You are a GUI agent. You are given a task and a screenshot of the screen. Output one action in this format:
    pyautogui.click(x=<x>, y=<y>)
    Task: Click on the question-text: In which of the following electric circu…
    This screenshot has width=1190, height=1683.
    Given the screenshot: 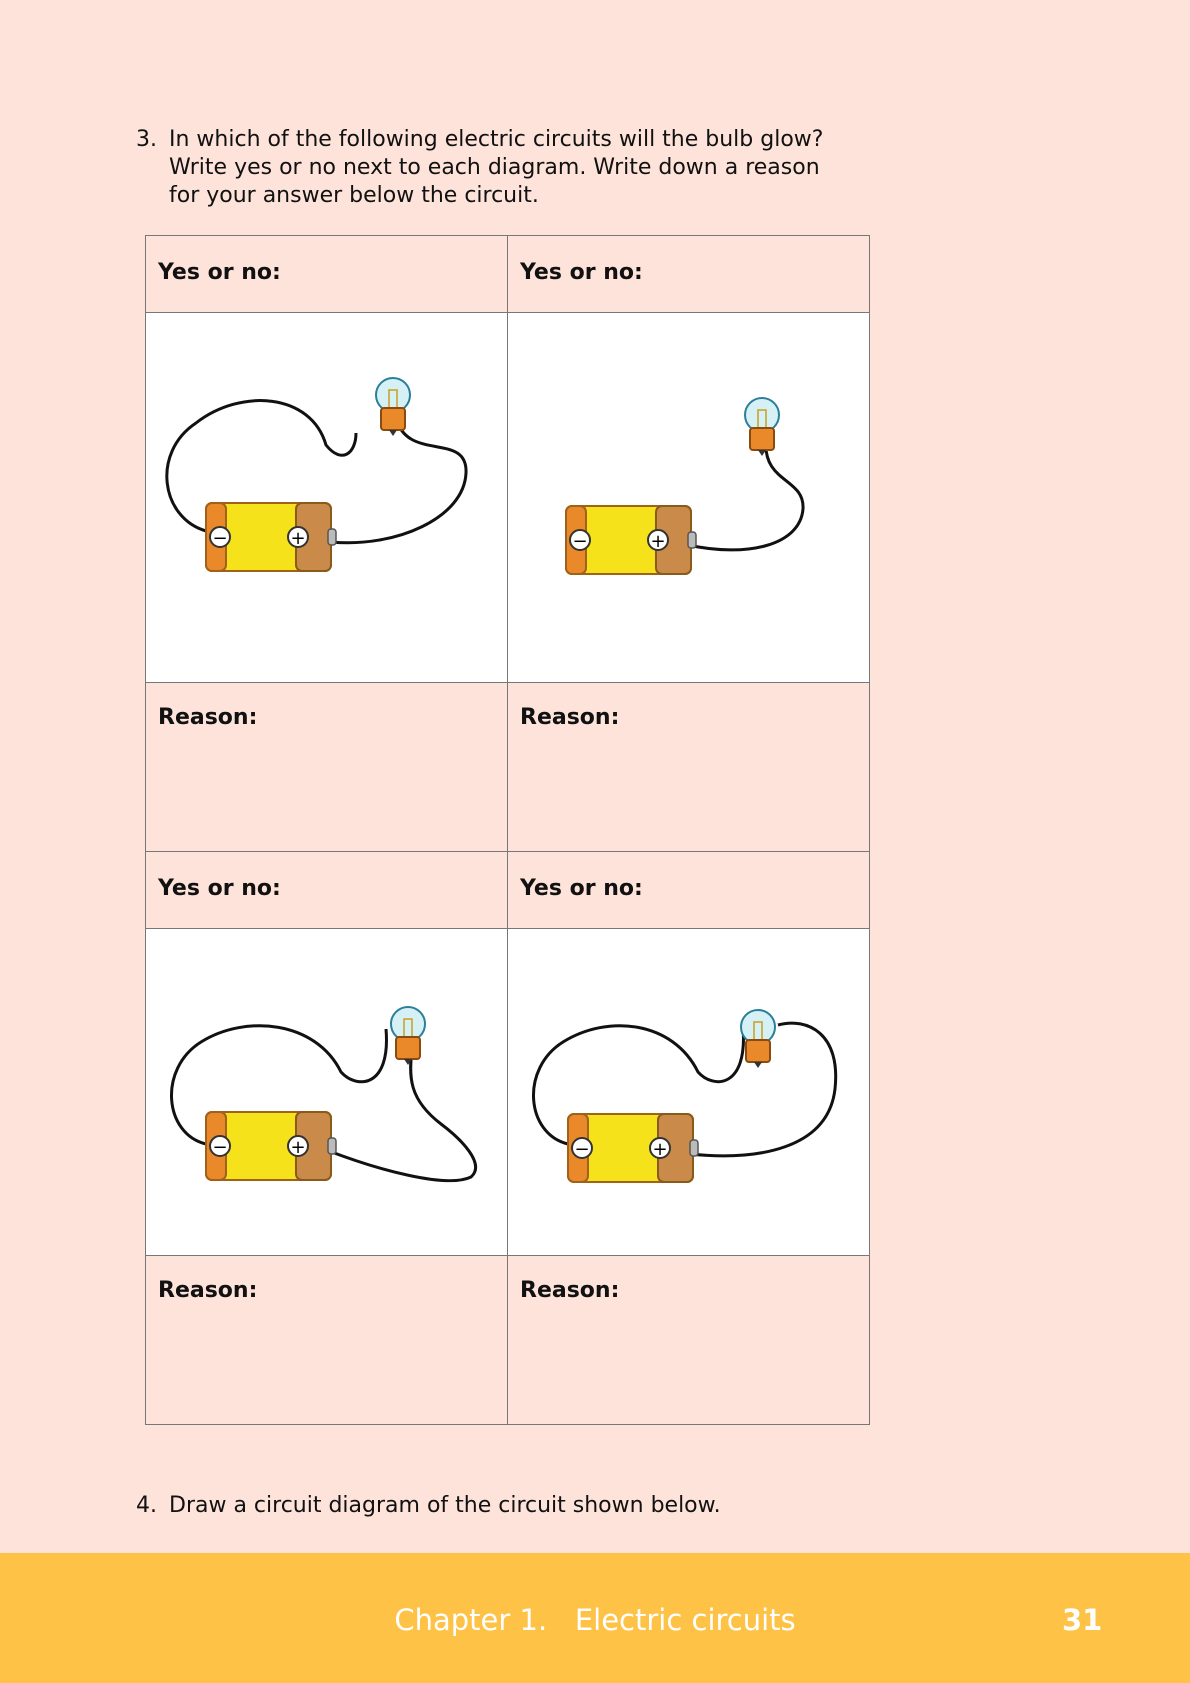 What is the action you would take?
    pyautogui.click(x=529, y=168)
    